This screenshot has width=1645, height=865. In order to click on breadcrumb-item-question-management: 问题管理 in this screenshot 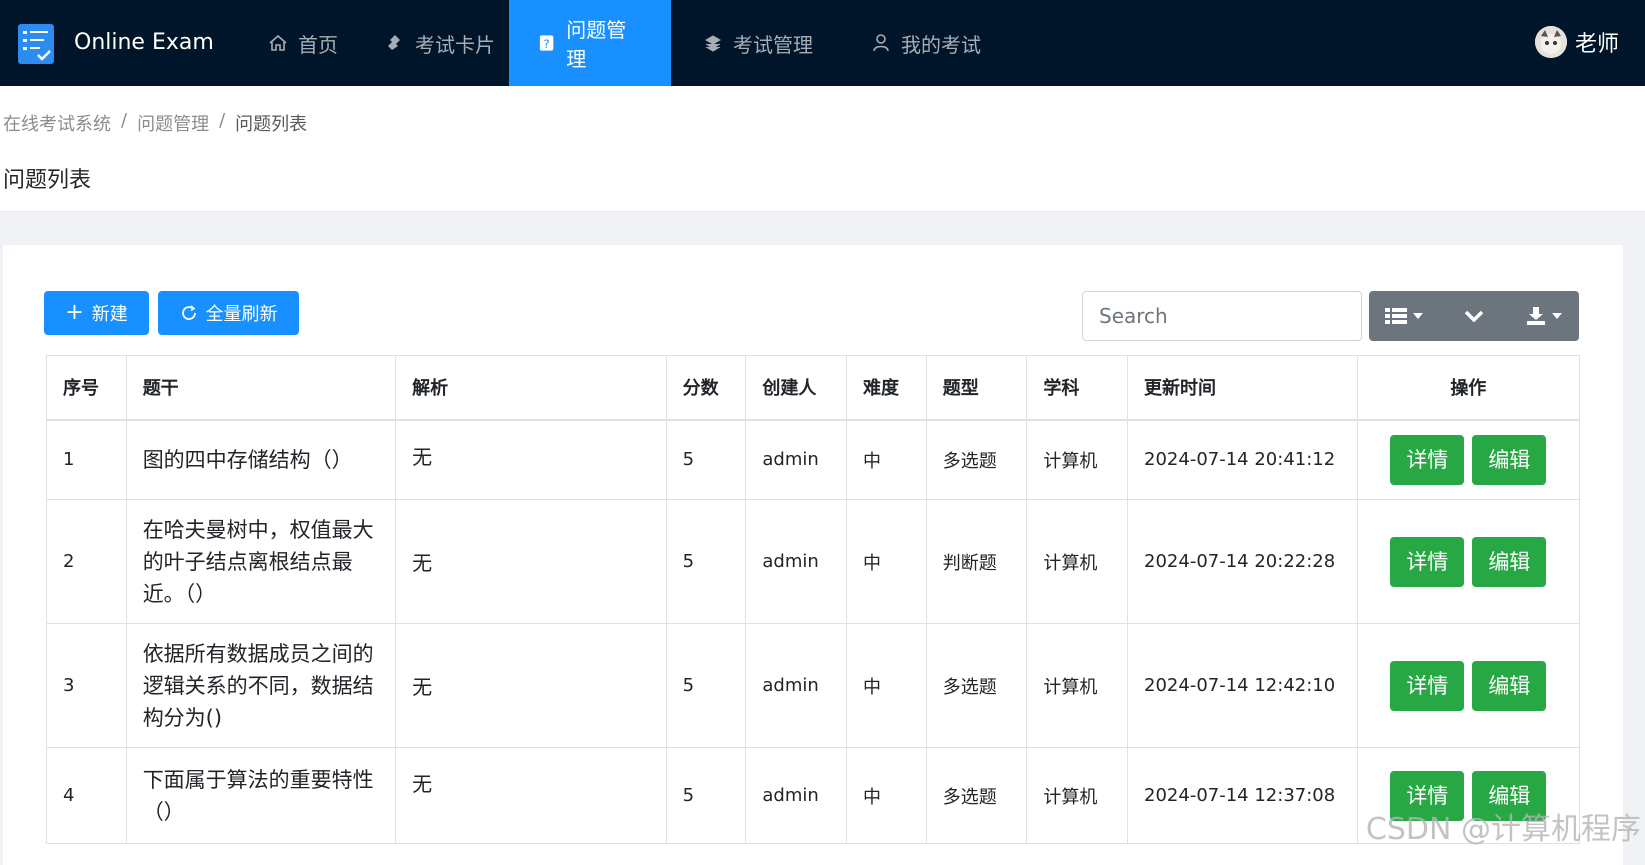, I will do `click(173, 123)`.